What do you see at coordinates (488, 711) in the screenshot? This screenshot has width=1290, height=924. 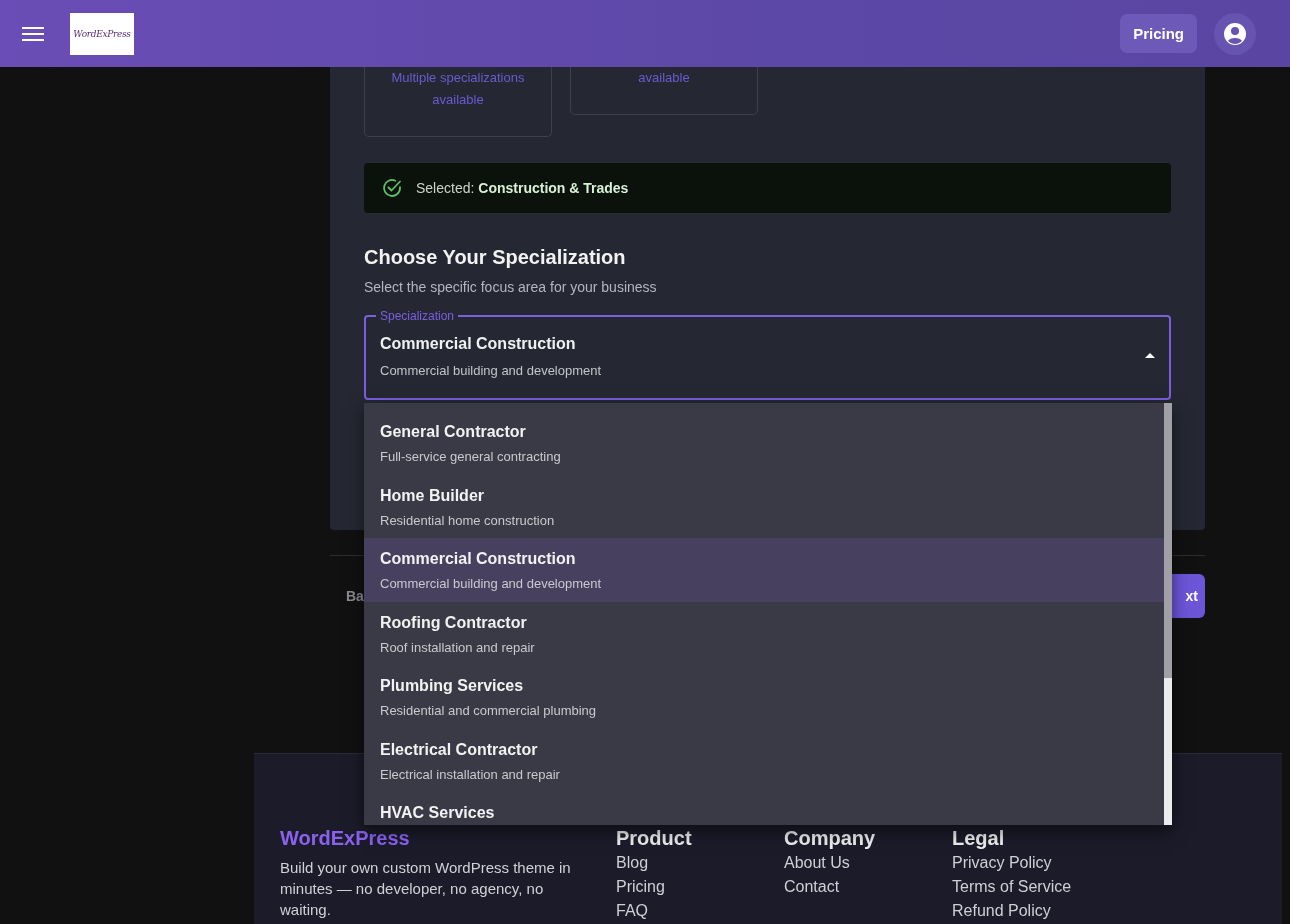 I see `option-description: Residential and commercial plumbing` at bounding box center [488, 711].